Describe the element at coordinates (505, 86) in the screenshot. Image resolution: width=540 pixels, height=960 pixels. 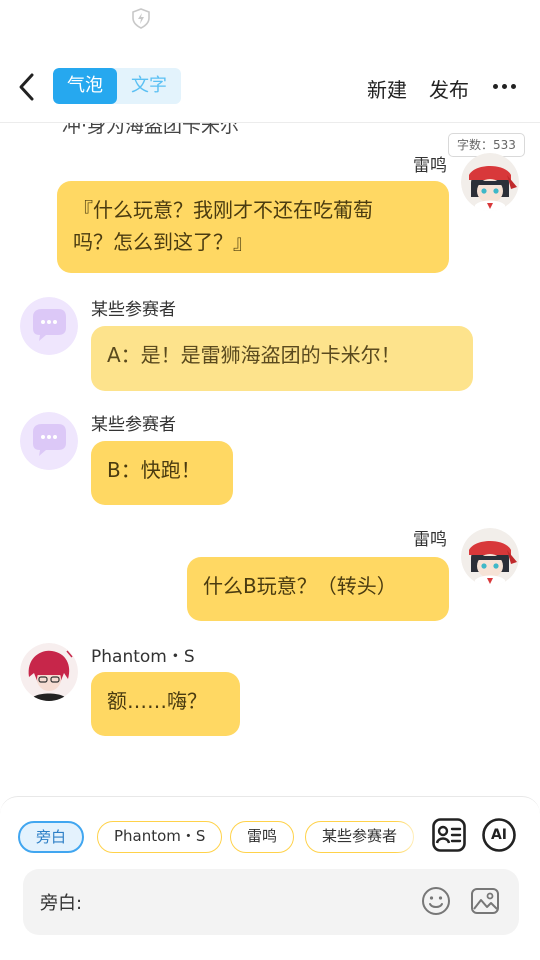
I see `ellipsis-icon` at that location.